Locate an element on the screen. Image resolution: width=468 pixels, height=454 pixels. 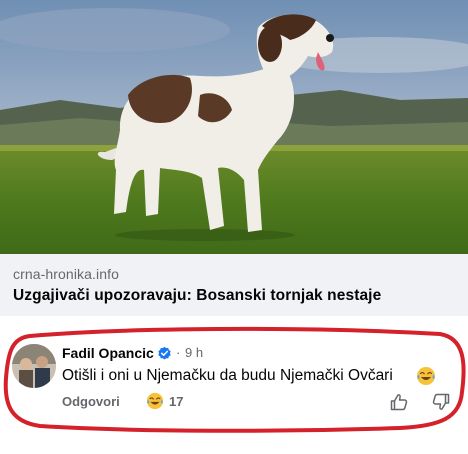
comment-author: Fadil Opancic is located at coordinates (108, 353).